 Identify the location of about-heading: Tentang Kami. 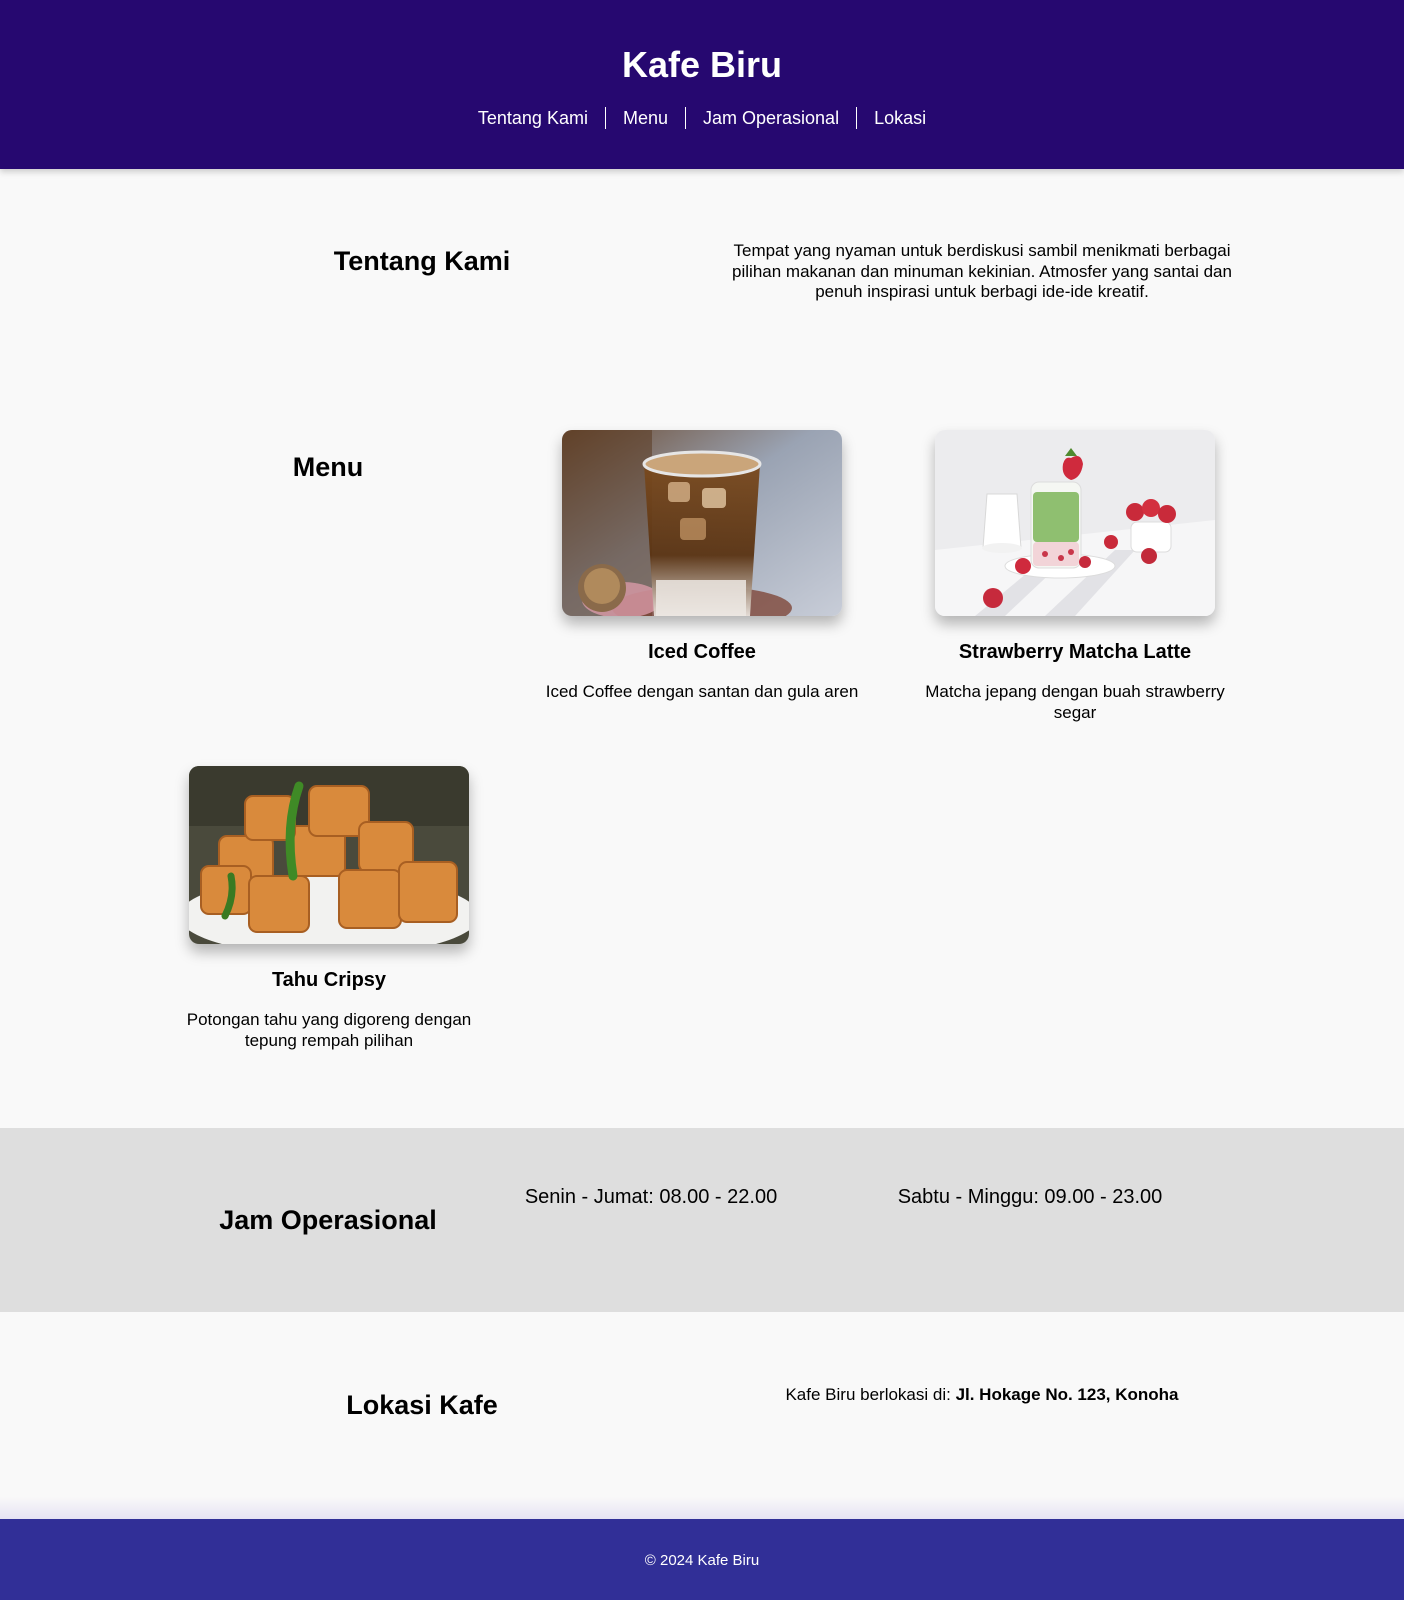
(422, 261).